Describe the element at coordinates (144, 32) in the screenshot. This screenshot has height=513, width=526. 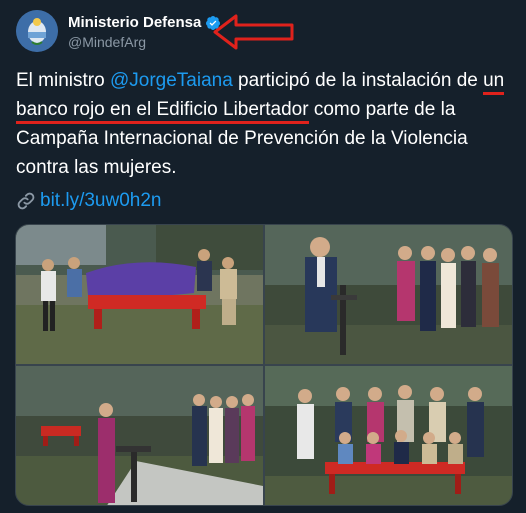
I see `author-names: Ministerio Defensa @MindefArg` at that location.